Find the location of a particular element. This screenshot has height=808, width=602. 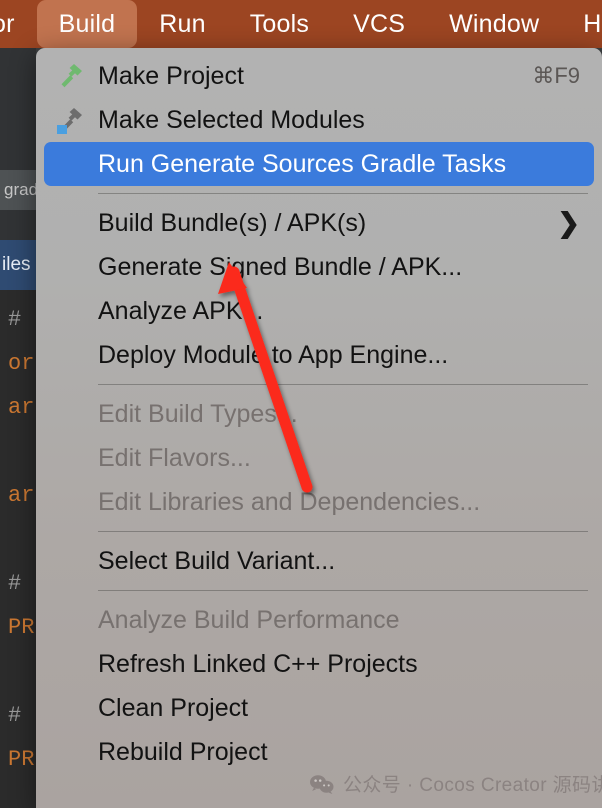

menu-bar: orBuildRunToolsVCSWindowH is located at coordinates (301, 24).